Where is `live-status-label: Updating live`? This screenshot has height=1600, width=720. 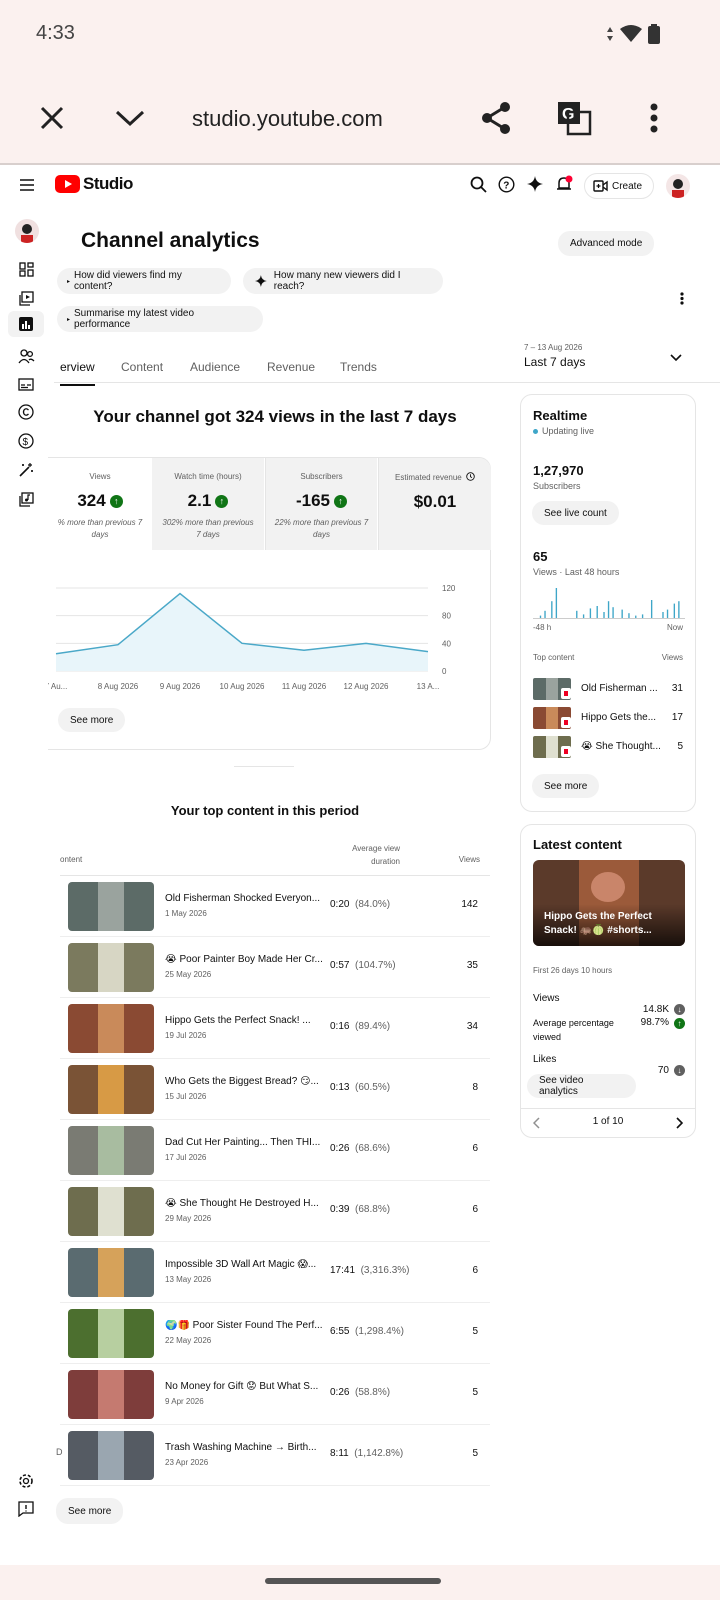
live-status-label: Updating live is located at coordinates (568, 431).